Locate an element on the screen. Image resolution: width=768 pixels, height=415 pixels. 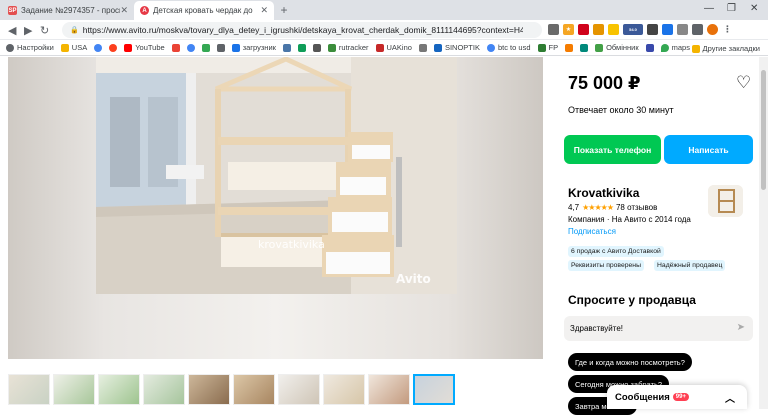
seller-name: Krovatkivika is located at coordinates (603, 193).